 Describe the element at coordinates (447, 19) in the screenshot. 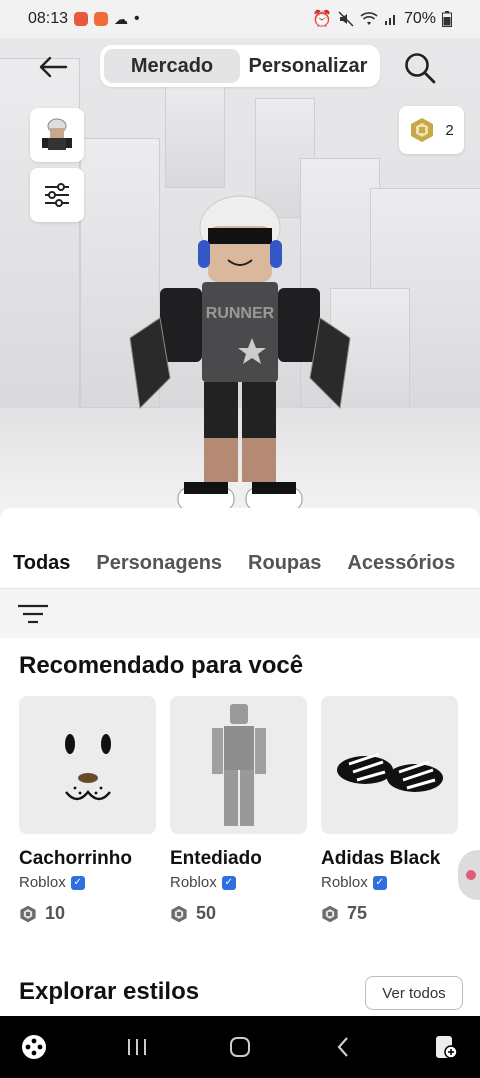

I see `battery-icon` at that location.